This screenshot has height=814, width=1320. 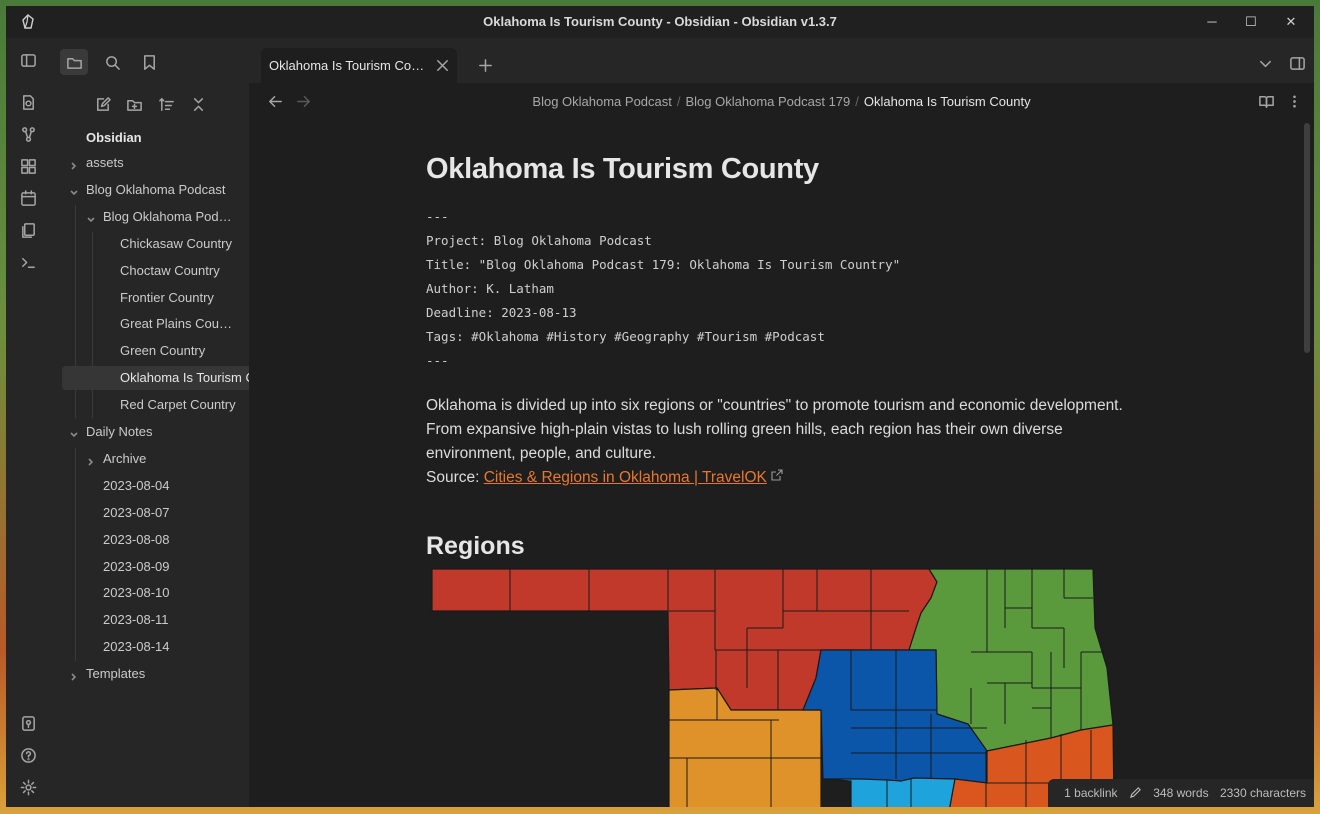 I want to click on reading-view-icon, so click(x=1266, y=101).